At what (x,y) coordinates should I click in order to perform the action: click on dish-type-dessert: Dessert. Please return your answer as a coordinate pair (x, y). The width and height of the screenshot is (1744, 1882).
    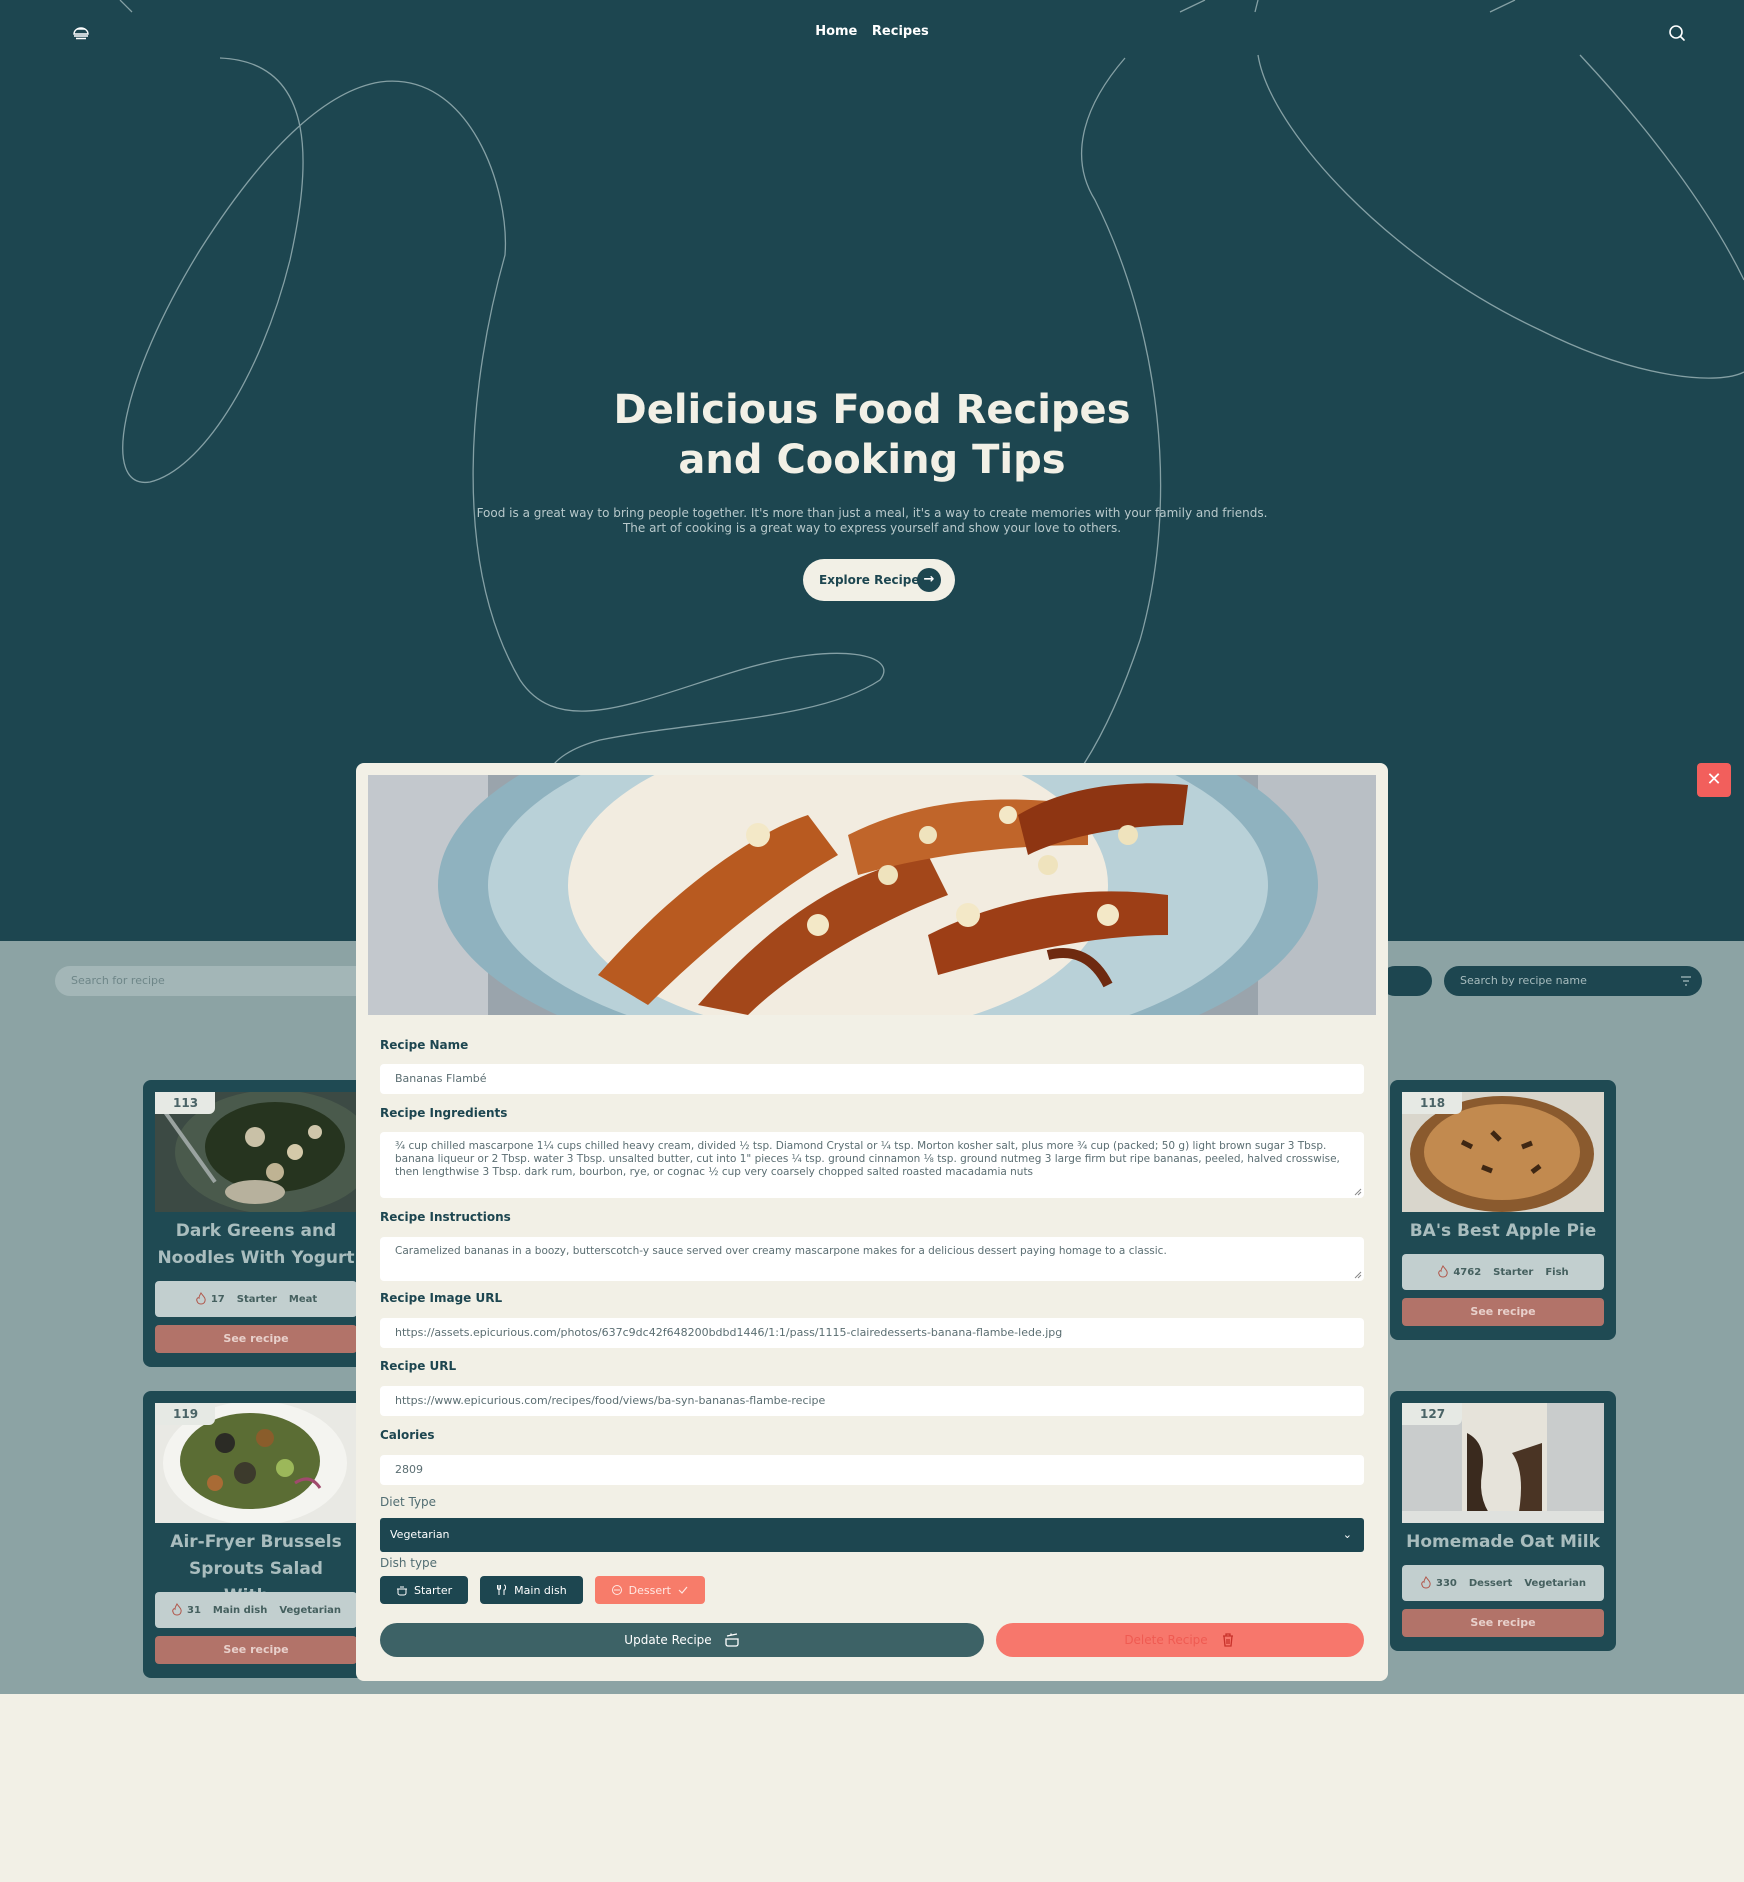
    Looking at the image, I should click on (649, 1590).